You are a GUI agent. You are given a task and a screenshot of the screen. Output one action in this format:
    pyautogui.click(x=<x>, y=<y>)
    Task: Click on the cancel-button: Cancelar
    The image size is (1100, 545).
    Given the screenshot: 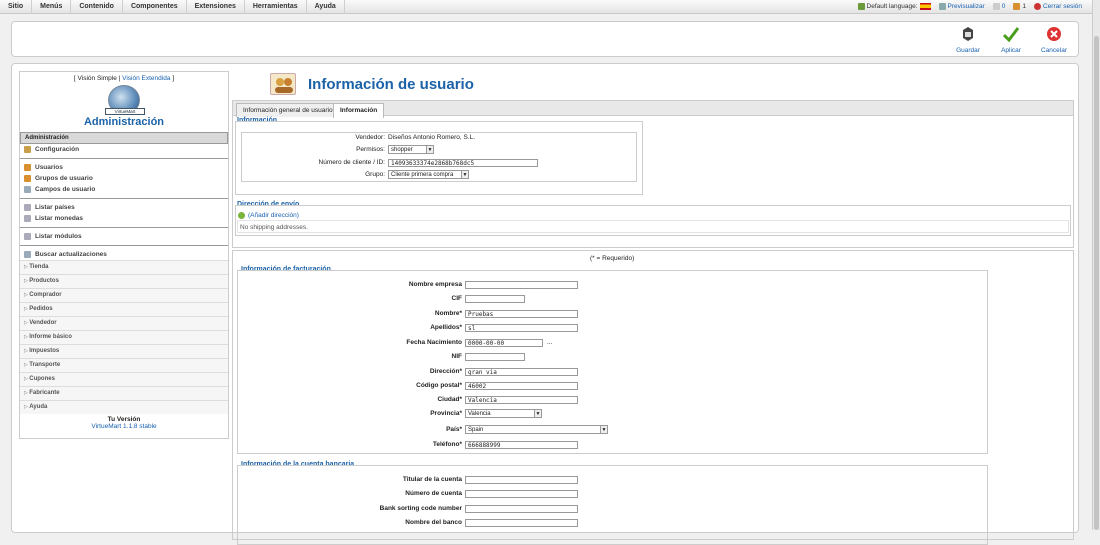 What is the action you would take?
    pyautogui.click(x=1054, y=40)
    